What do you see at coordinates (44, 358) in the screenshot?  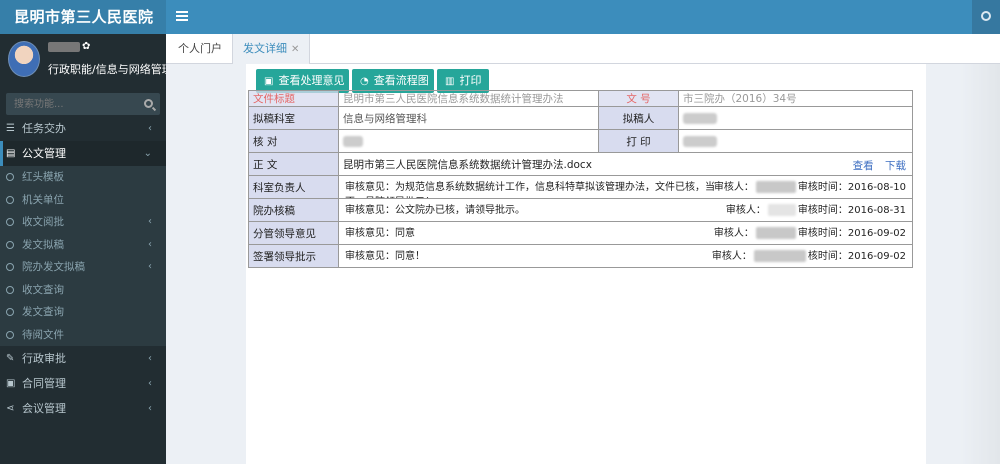 I see `sidebar-item-label: 行政审批` at bounding box center [44, 358].